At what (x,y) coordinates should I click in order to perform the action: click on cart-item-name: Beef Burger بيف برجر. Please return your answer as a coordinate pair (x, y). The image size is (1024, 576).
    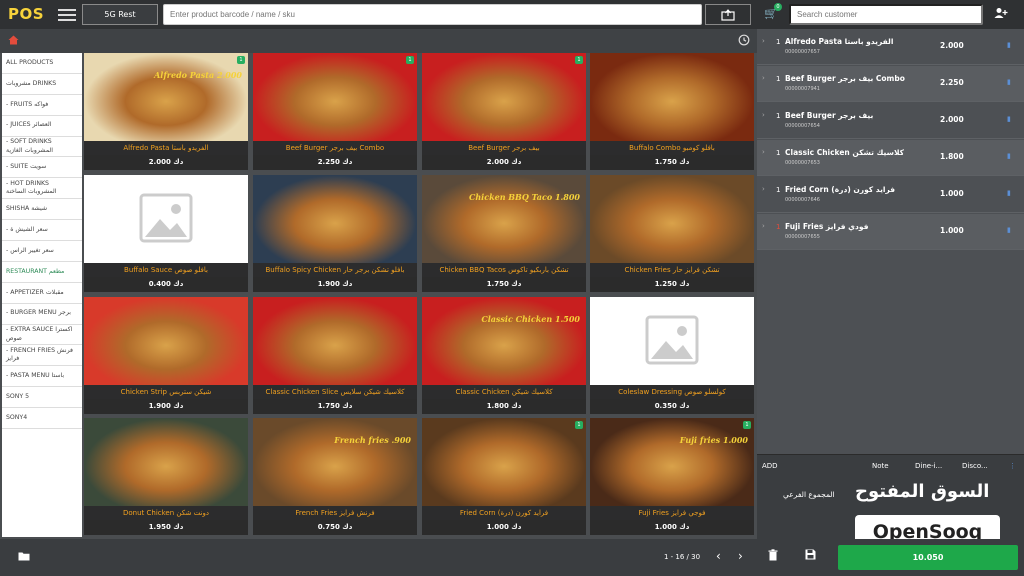
    Looking at the image, I should click on (829, 115).